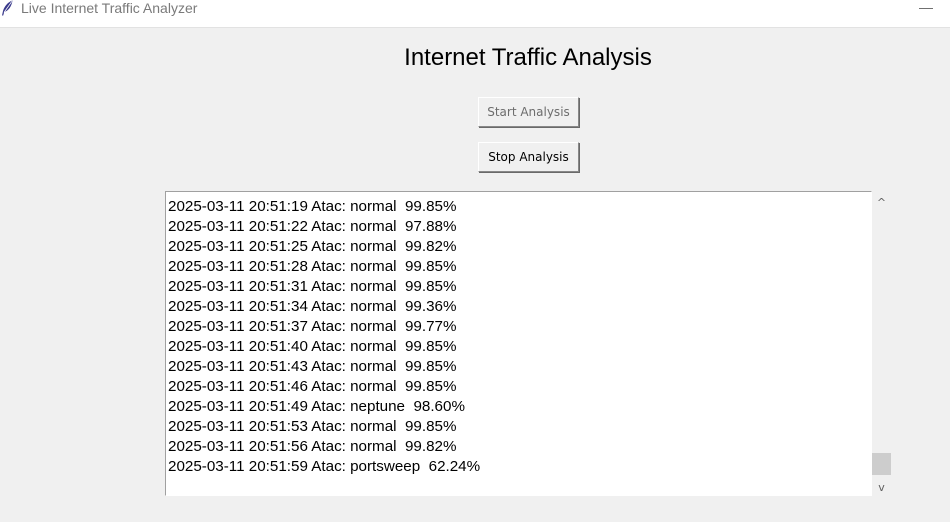 The height and width of the screenshot is (522, 950). Describe the element at coordinates (528, 157) in the screenshot. I see `stop-analysis-button: Stop Analysis` at that location.